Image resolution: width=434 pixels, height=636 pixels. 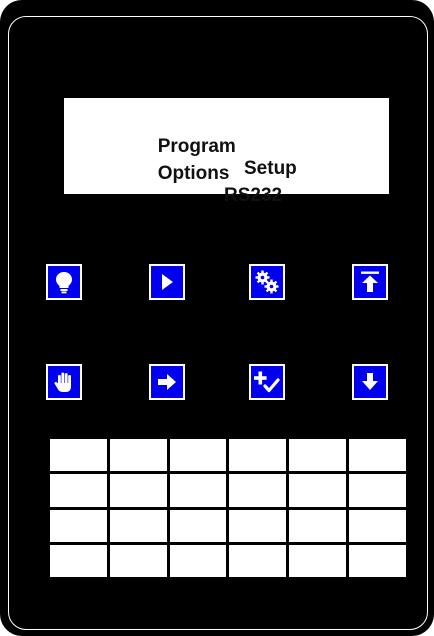 I want to click on arrow-right-key, so click(x=167, y=382).